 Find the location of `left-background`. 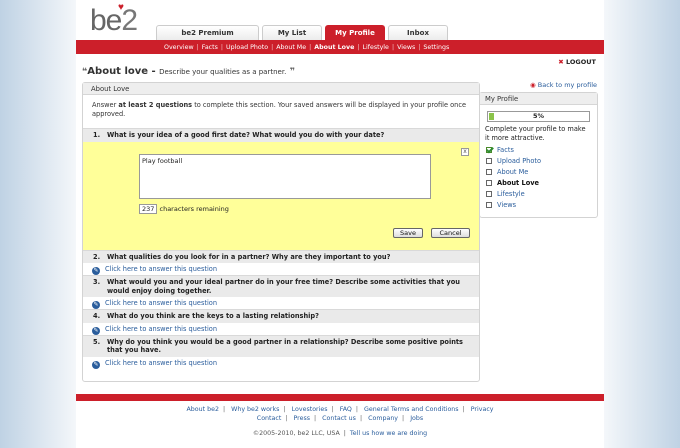

left-background is located at coordinates (38, 224).